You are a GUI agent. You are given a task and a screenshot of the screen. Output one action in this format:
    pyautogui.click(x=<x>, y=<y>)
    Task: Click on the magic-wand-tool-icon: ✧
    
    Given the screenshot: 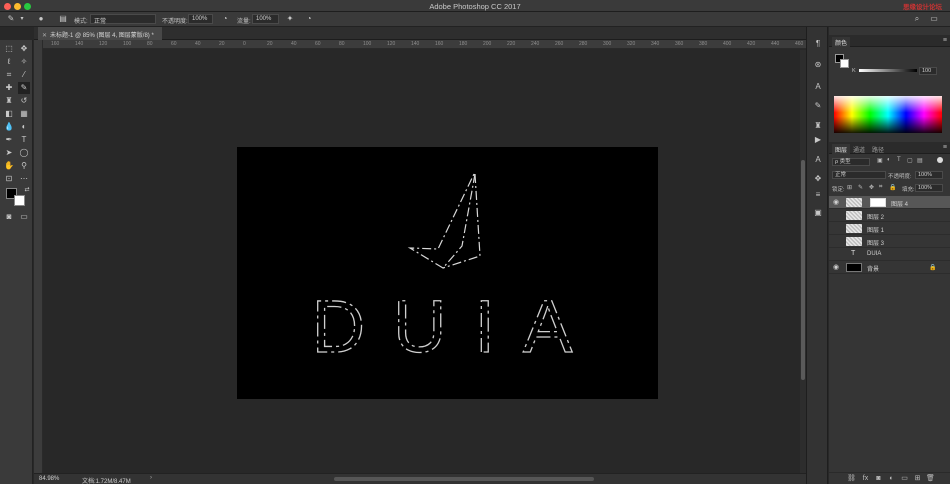 What is the action you would take?
    pyautogui.click(x=24, y=62)
    